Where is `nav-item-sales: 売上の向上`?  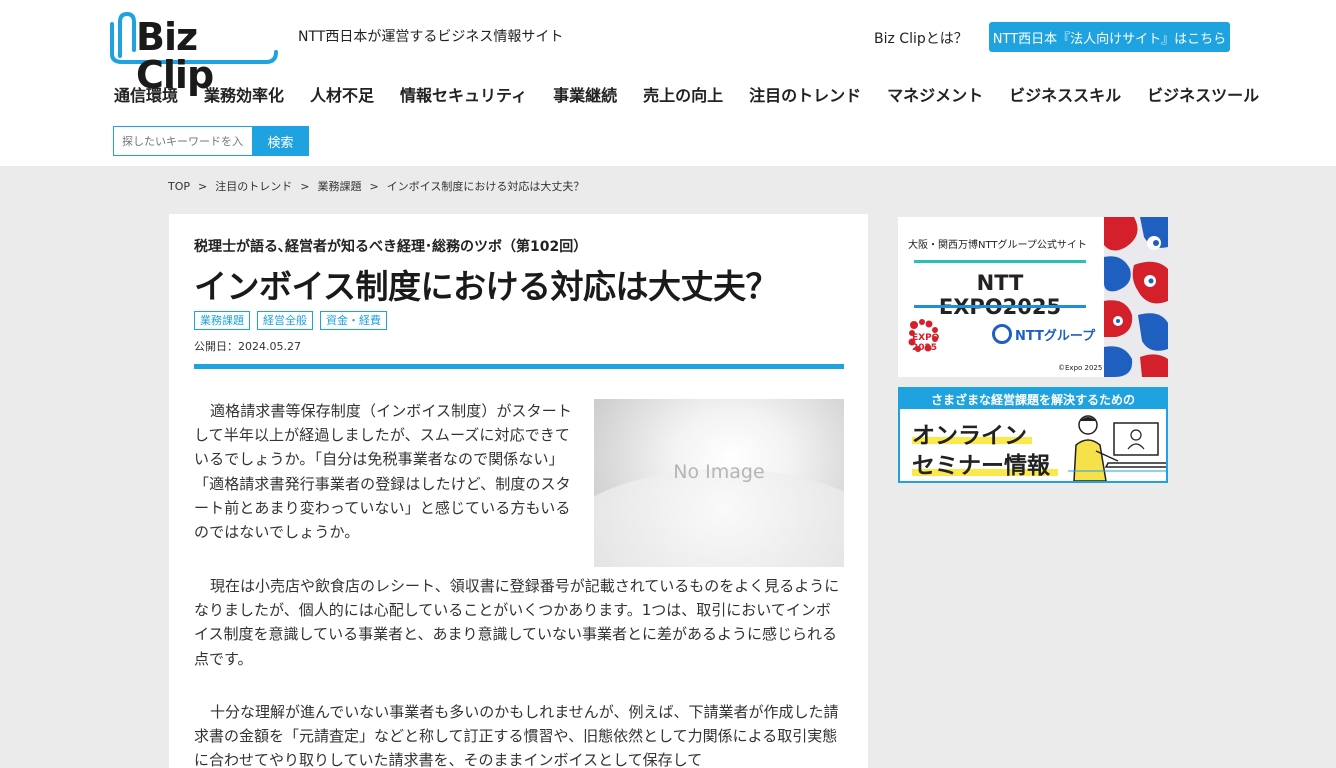 nav-item-sales: 売上の向上 is located at coordinates (683, 94).